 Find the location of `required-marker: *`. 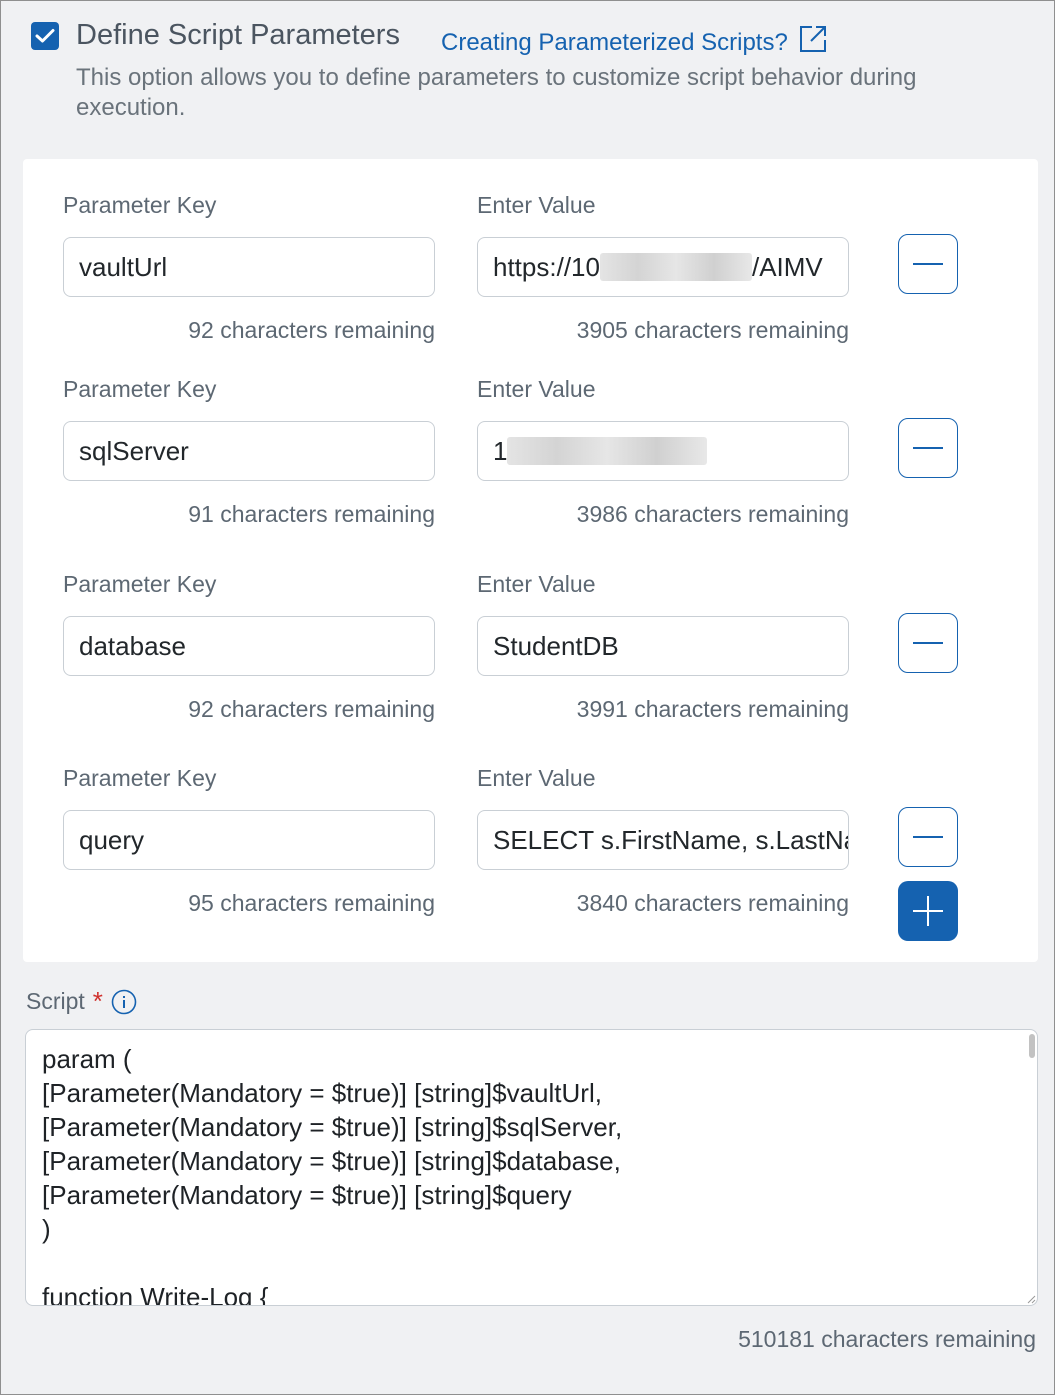

required-marker: * is located at coordinates (97, 1001).